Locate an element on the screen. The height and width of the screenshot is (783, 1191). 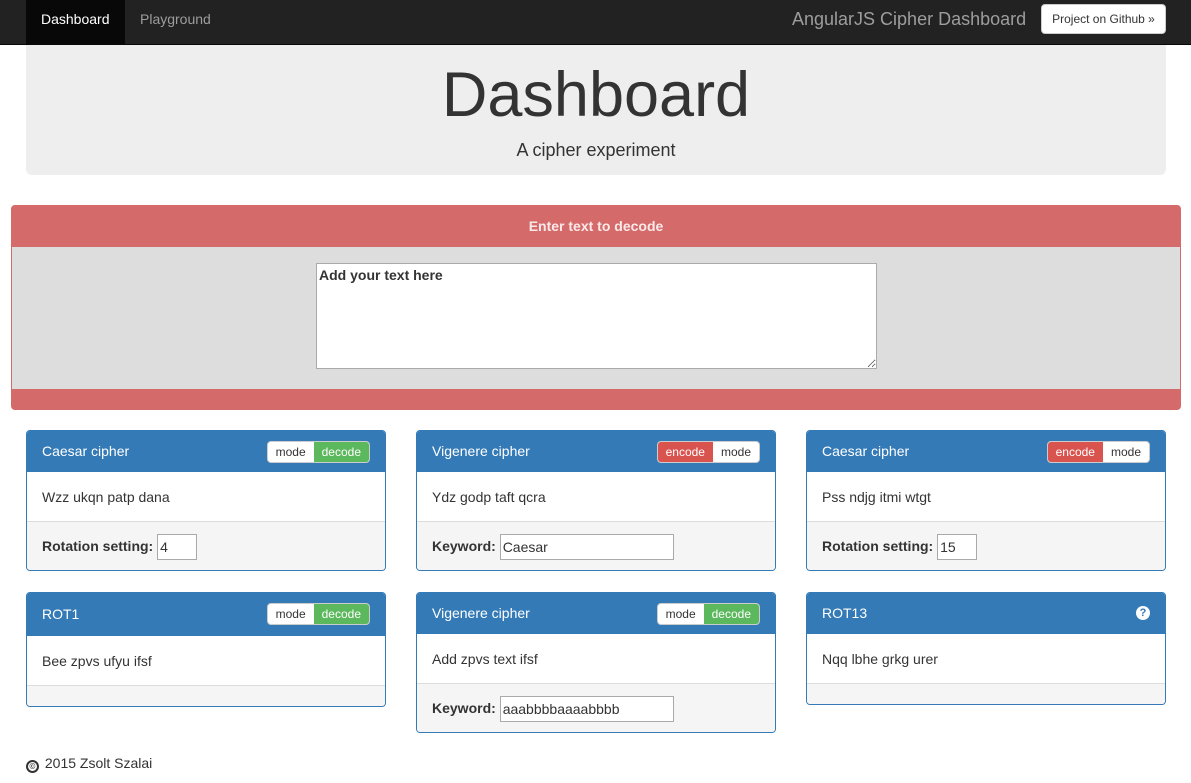
text-input: Add your text here is located at coordinates (596, 316).